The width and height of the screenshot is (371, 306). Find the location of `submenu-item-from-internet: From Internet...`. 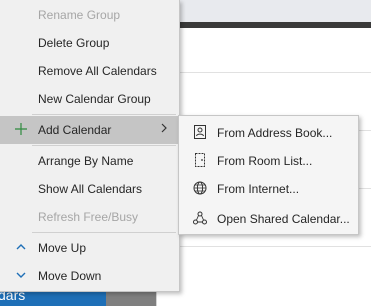

submenu-item-from-internet: From Internet... is located at coordinates (268, 188).